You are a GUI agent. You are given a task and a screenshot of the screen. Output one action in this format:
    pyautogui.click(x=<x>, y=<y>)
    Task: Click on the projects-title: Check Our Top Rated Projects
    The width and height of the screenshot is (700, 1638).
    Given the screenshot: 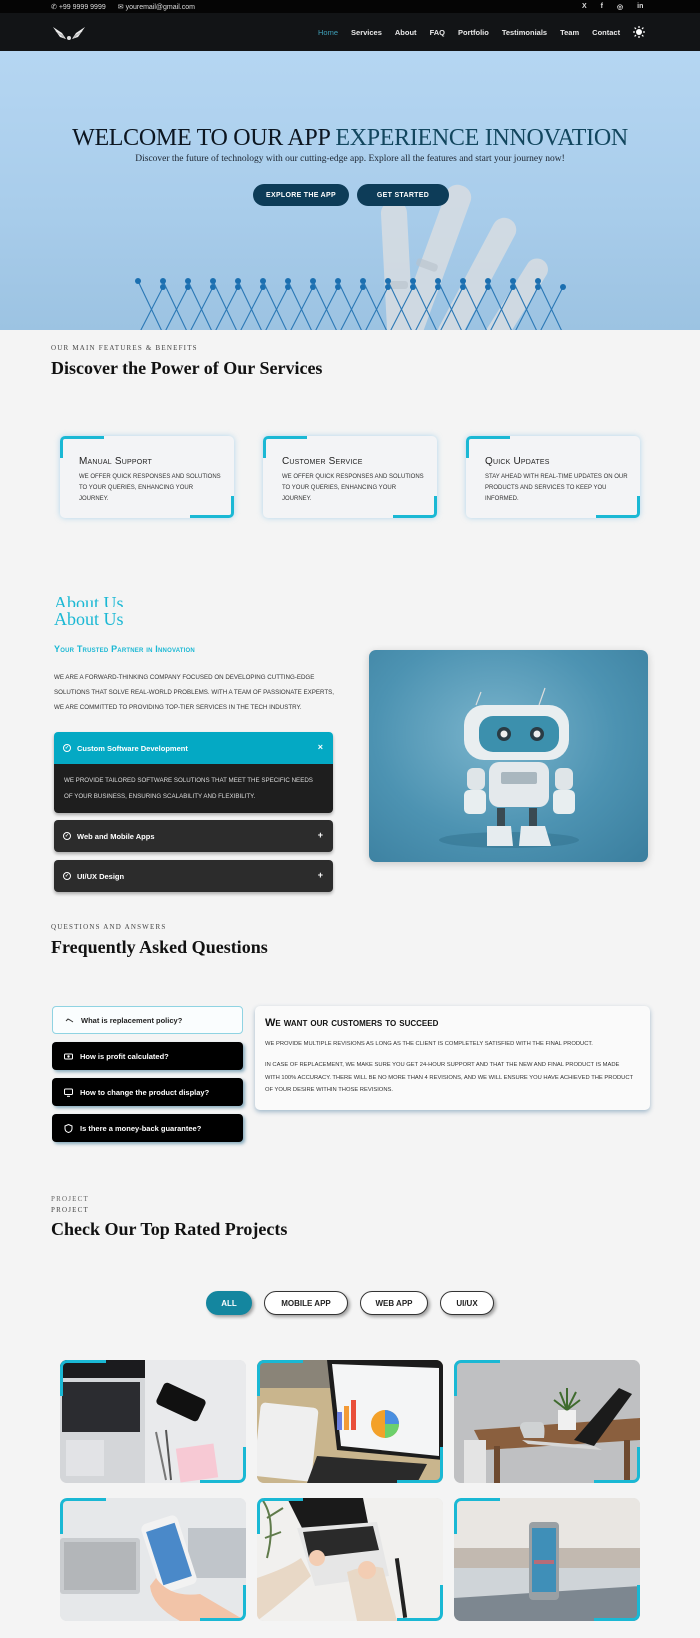 What is the action you would take?
    pyautogui.click(x=169, y=1229)
    